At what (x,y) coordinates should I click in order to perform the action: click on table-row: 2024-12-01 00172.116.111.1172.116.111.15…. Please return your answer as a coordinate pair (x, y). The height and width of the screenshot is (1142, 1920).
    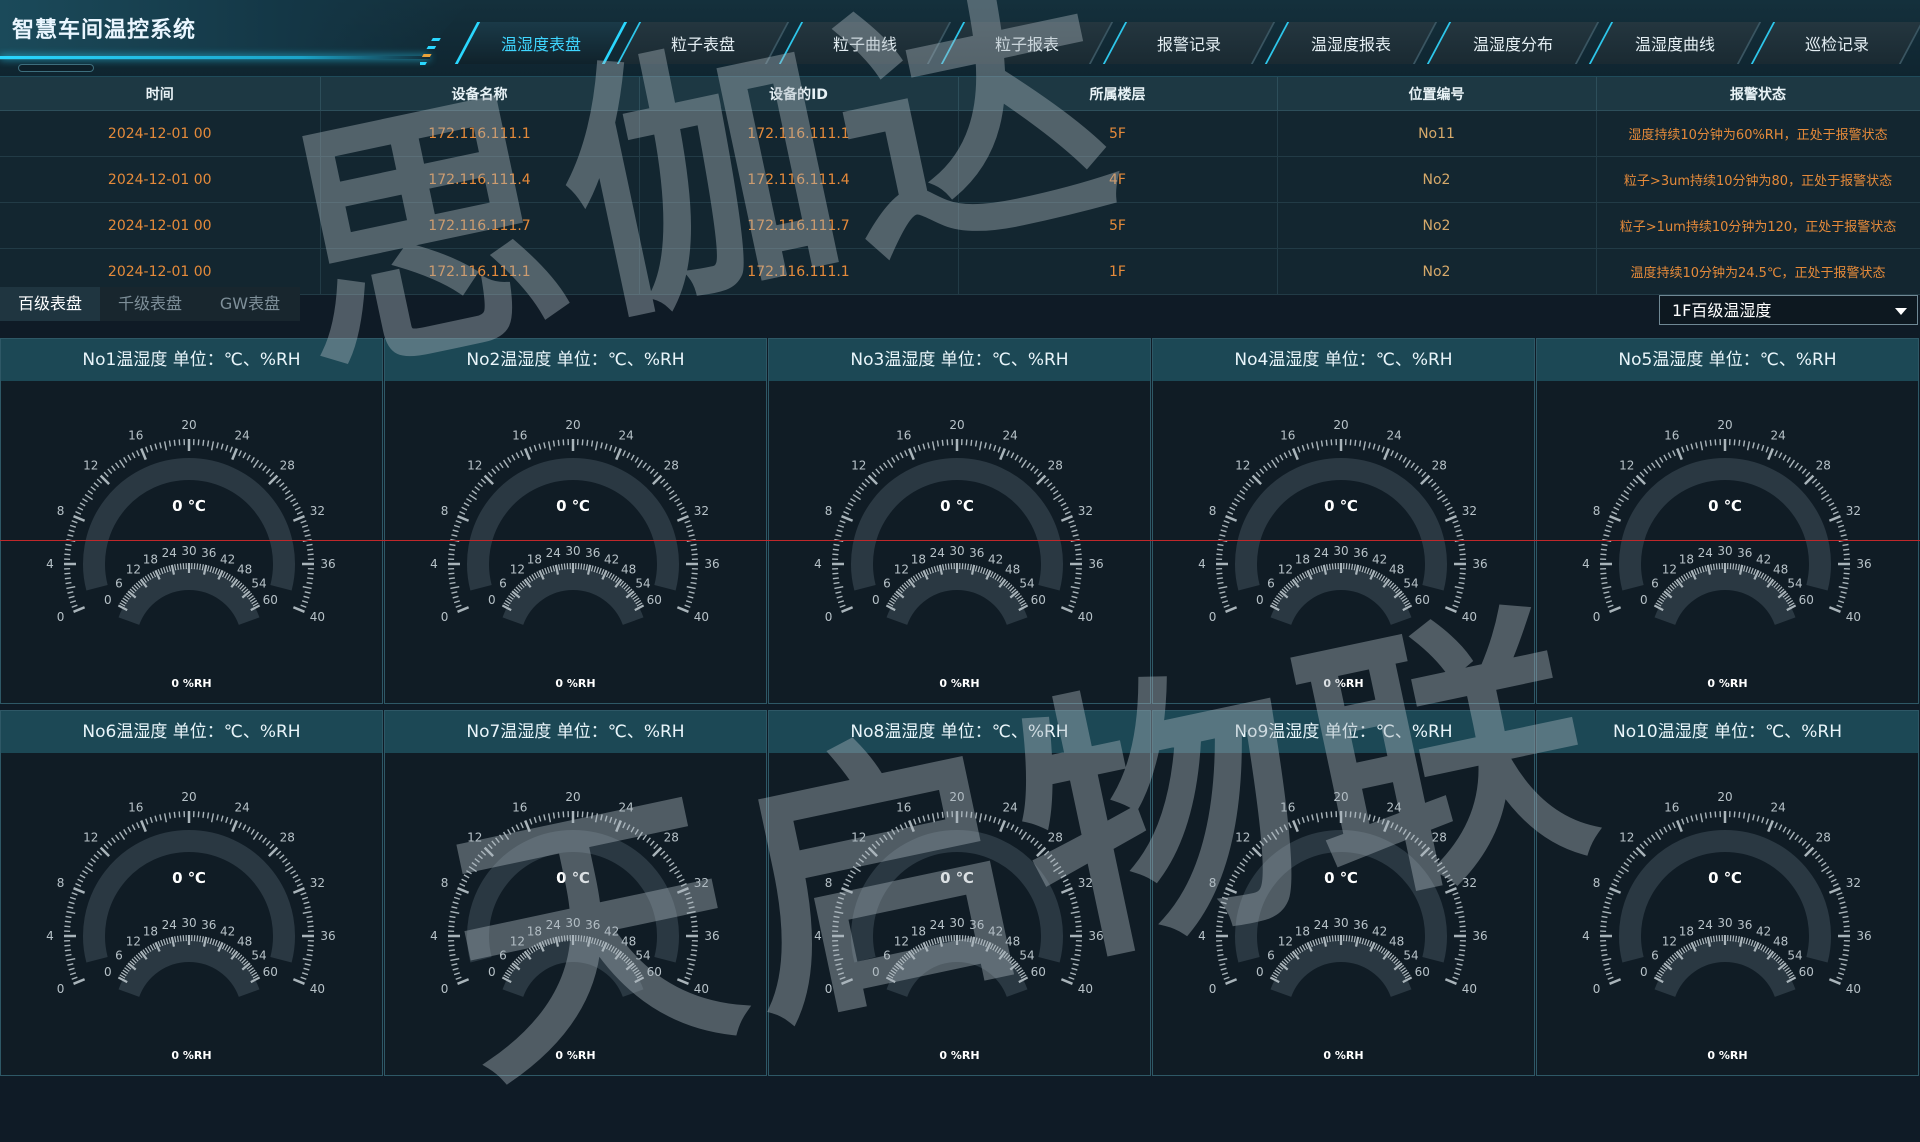
    Looking at the image, I should click on (960, 134).